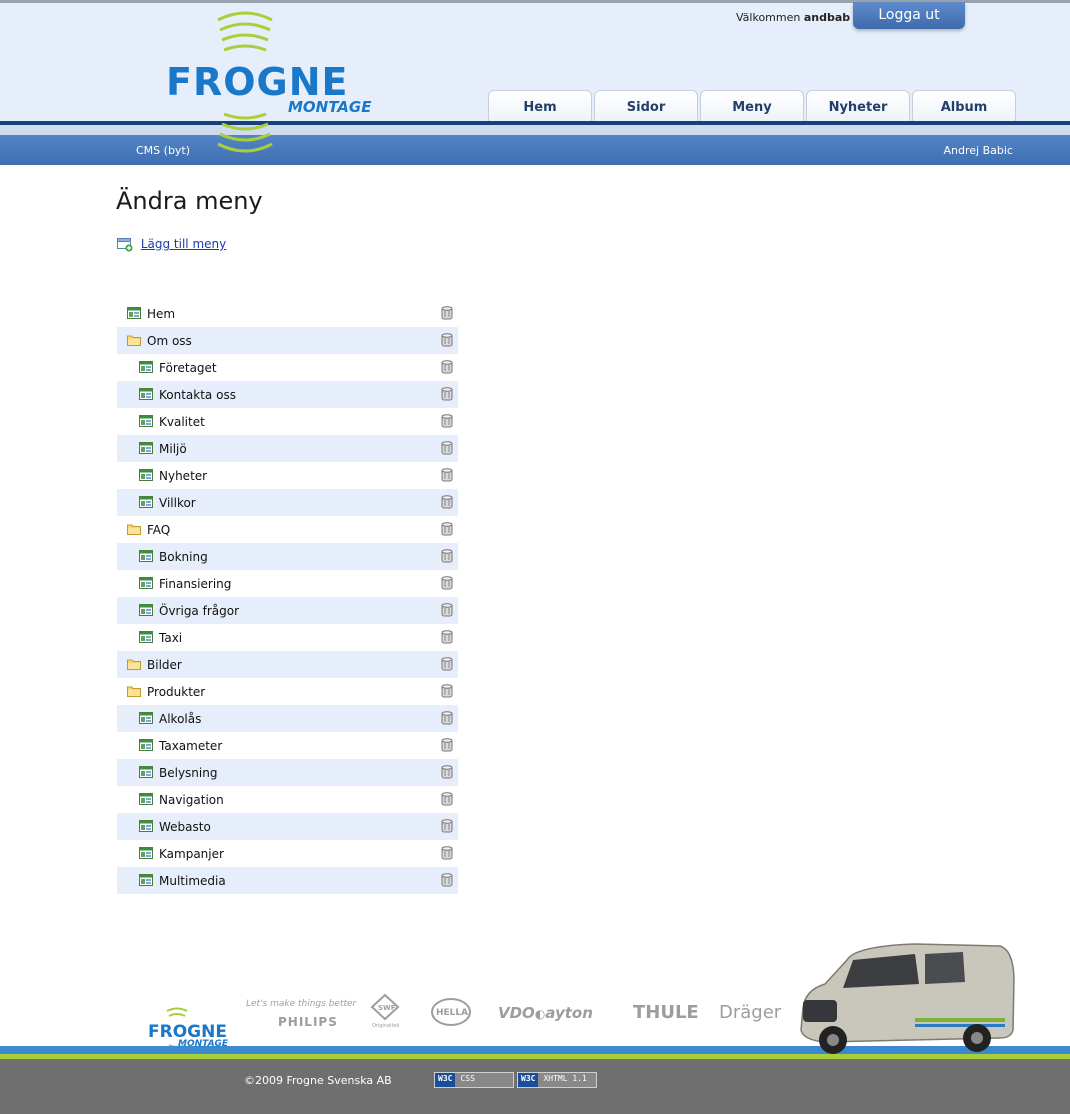 This screenshot has height=1114, width=1070. What do you see at coordinates (191, 854) in the screenshot?
I see `menu-item-label: Kampanjer` at bounding box center [191, 854].